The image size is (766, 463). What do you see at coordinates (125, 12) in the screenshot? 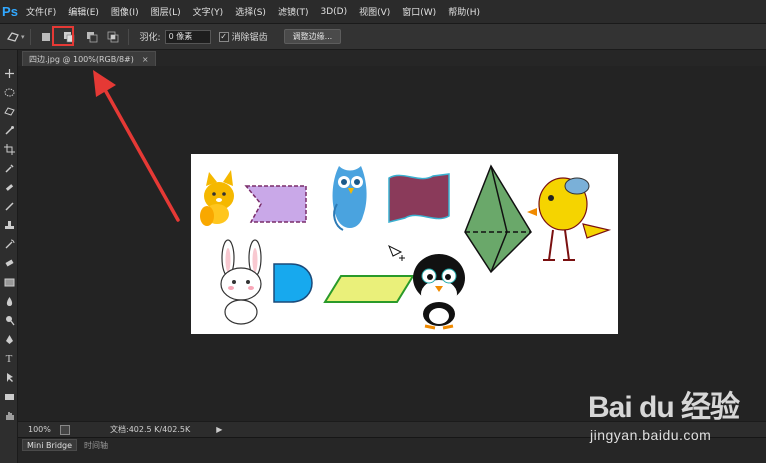
I see `menu-image: 图像(I)` at bounding box center [125, 12].